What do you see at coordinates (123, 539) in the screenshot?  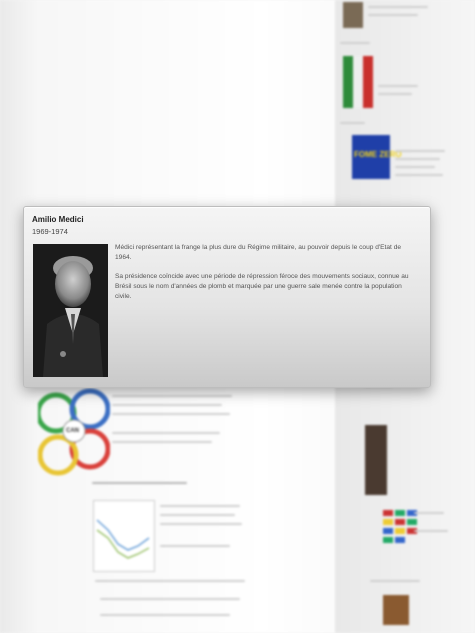 I see `chart-thumbnail-lines` at bounding box center [123, 539].